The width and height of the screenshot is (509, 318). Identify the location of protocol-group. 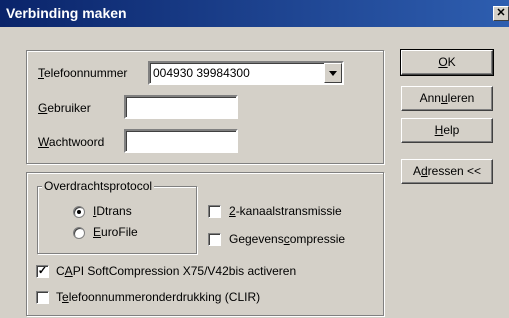
(117, 220).